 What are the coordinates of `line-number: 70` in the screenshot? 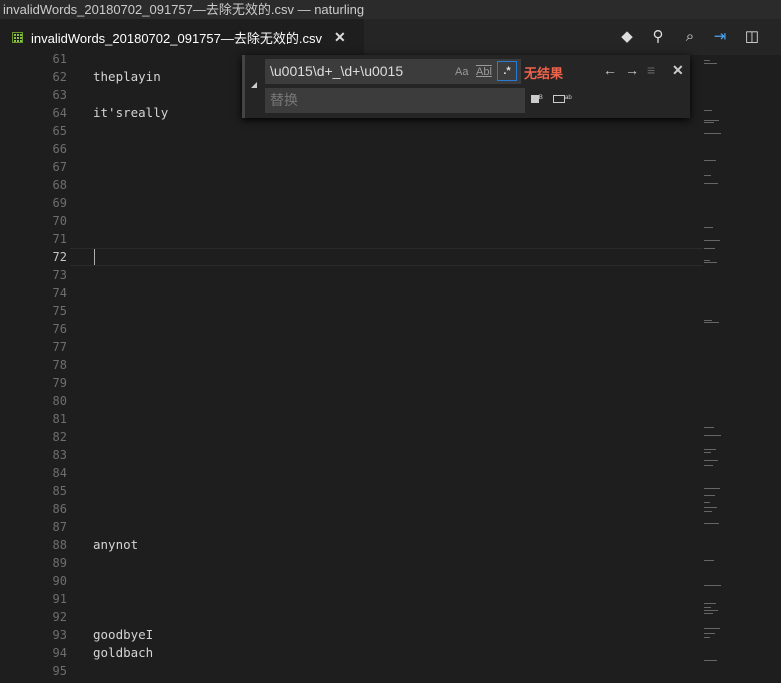 It's located at (59, 221).